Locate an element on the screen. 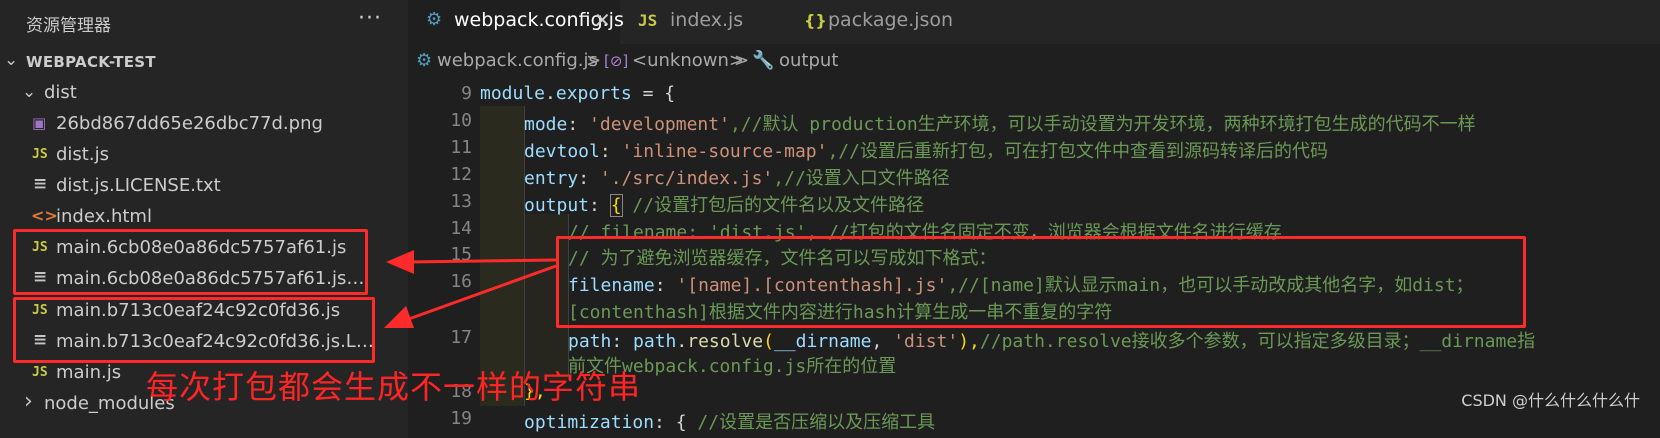 The image size is (1660, 438). watermark: CSDN @什么什么什么什 is located at coordinates (1550, 400).